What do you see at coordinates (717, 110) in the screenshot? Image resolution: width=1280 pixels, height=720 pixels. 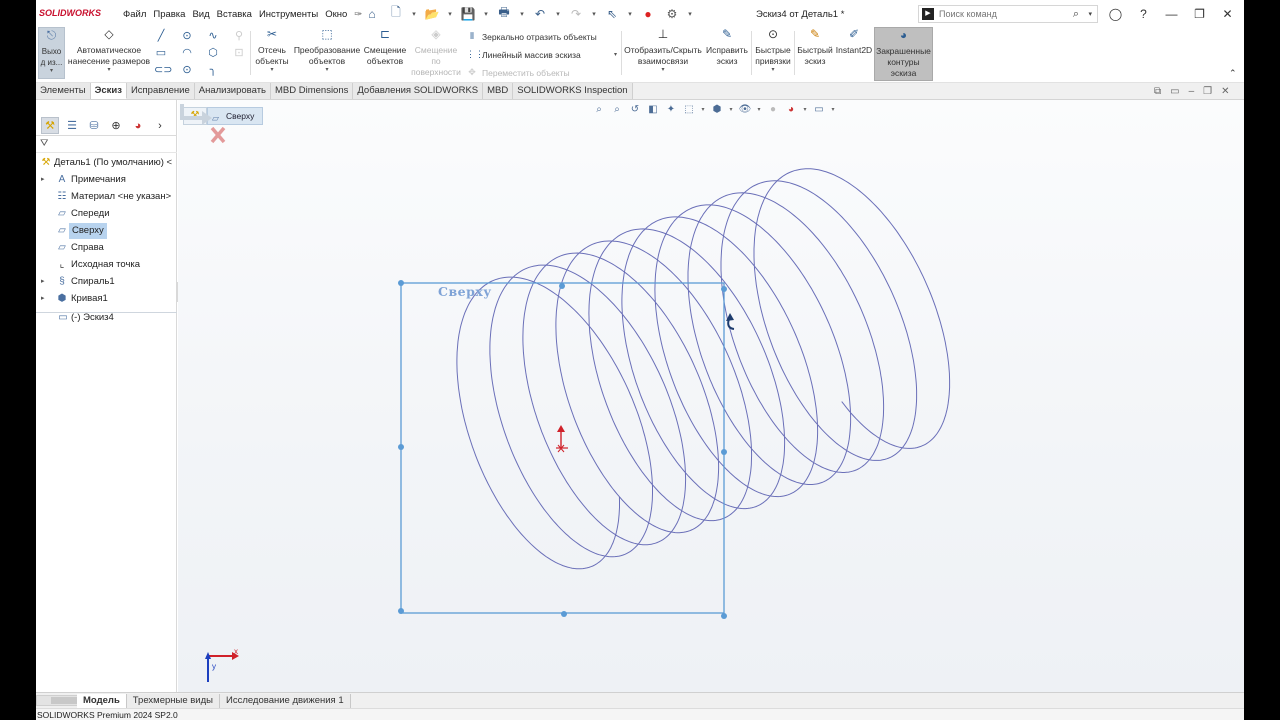 I see `display-style-icon: ⬢` at bounding box center [717, 110].